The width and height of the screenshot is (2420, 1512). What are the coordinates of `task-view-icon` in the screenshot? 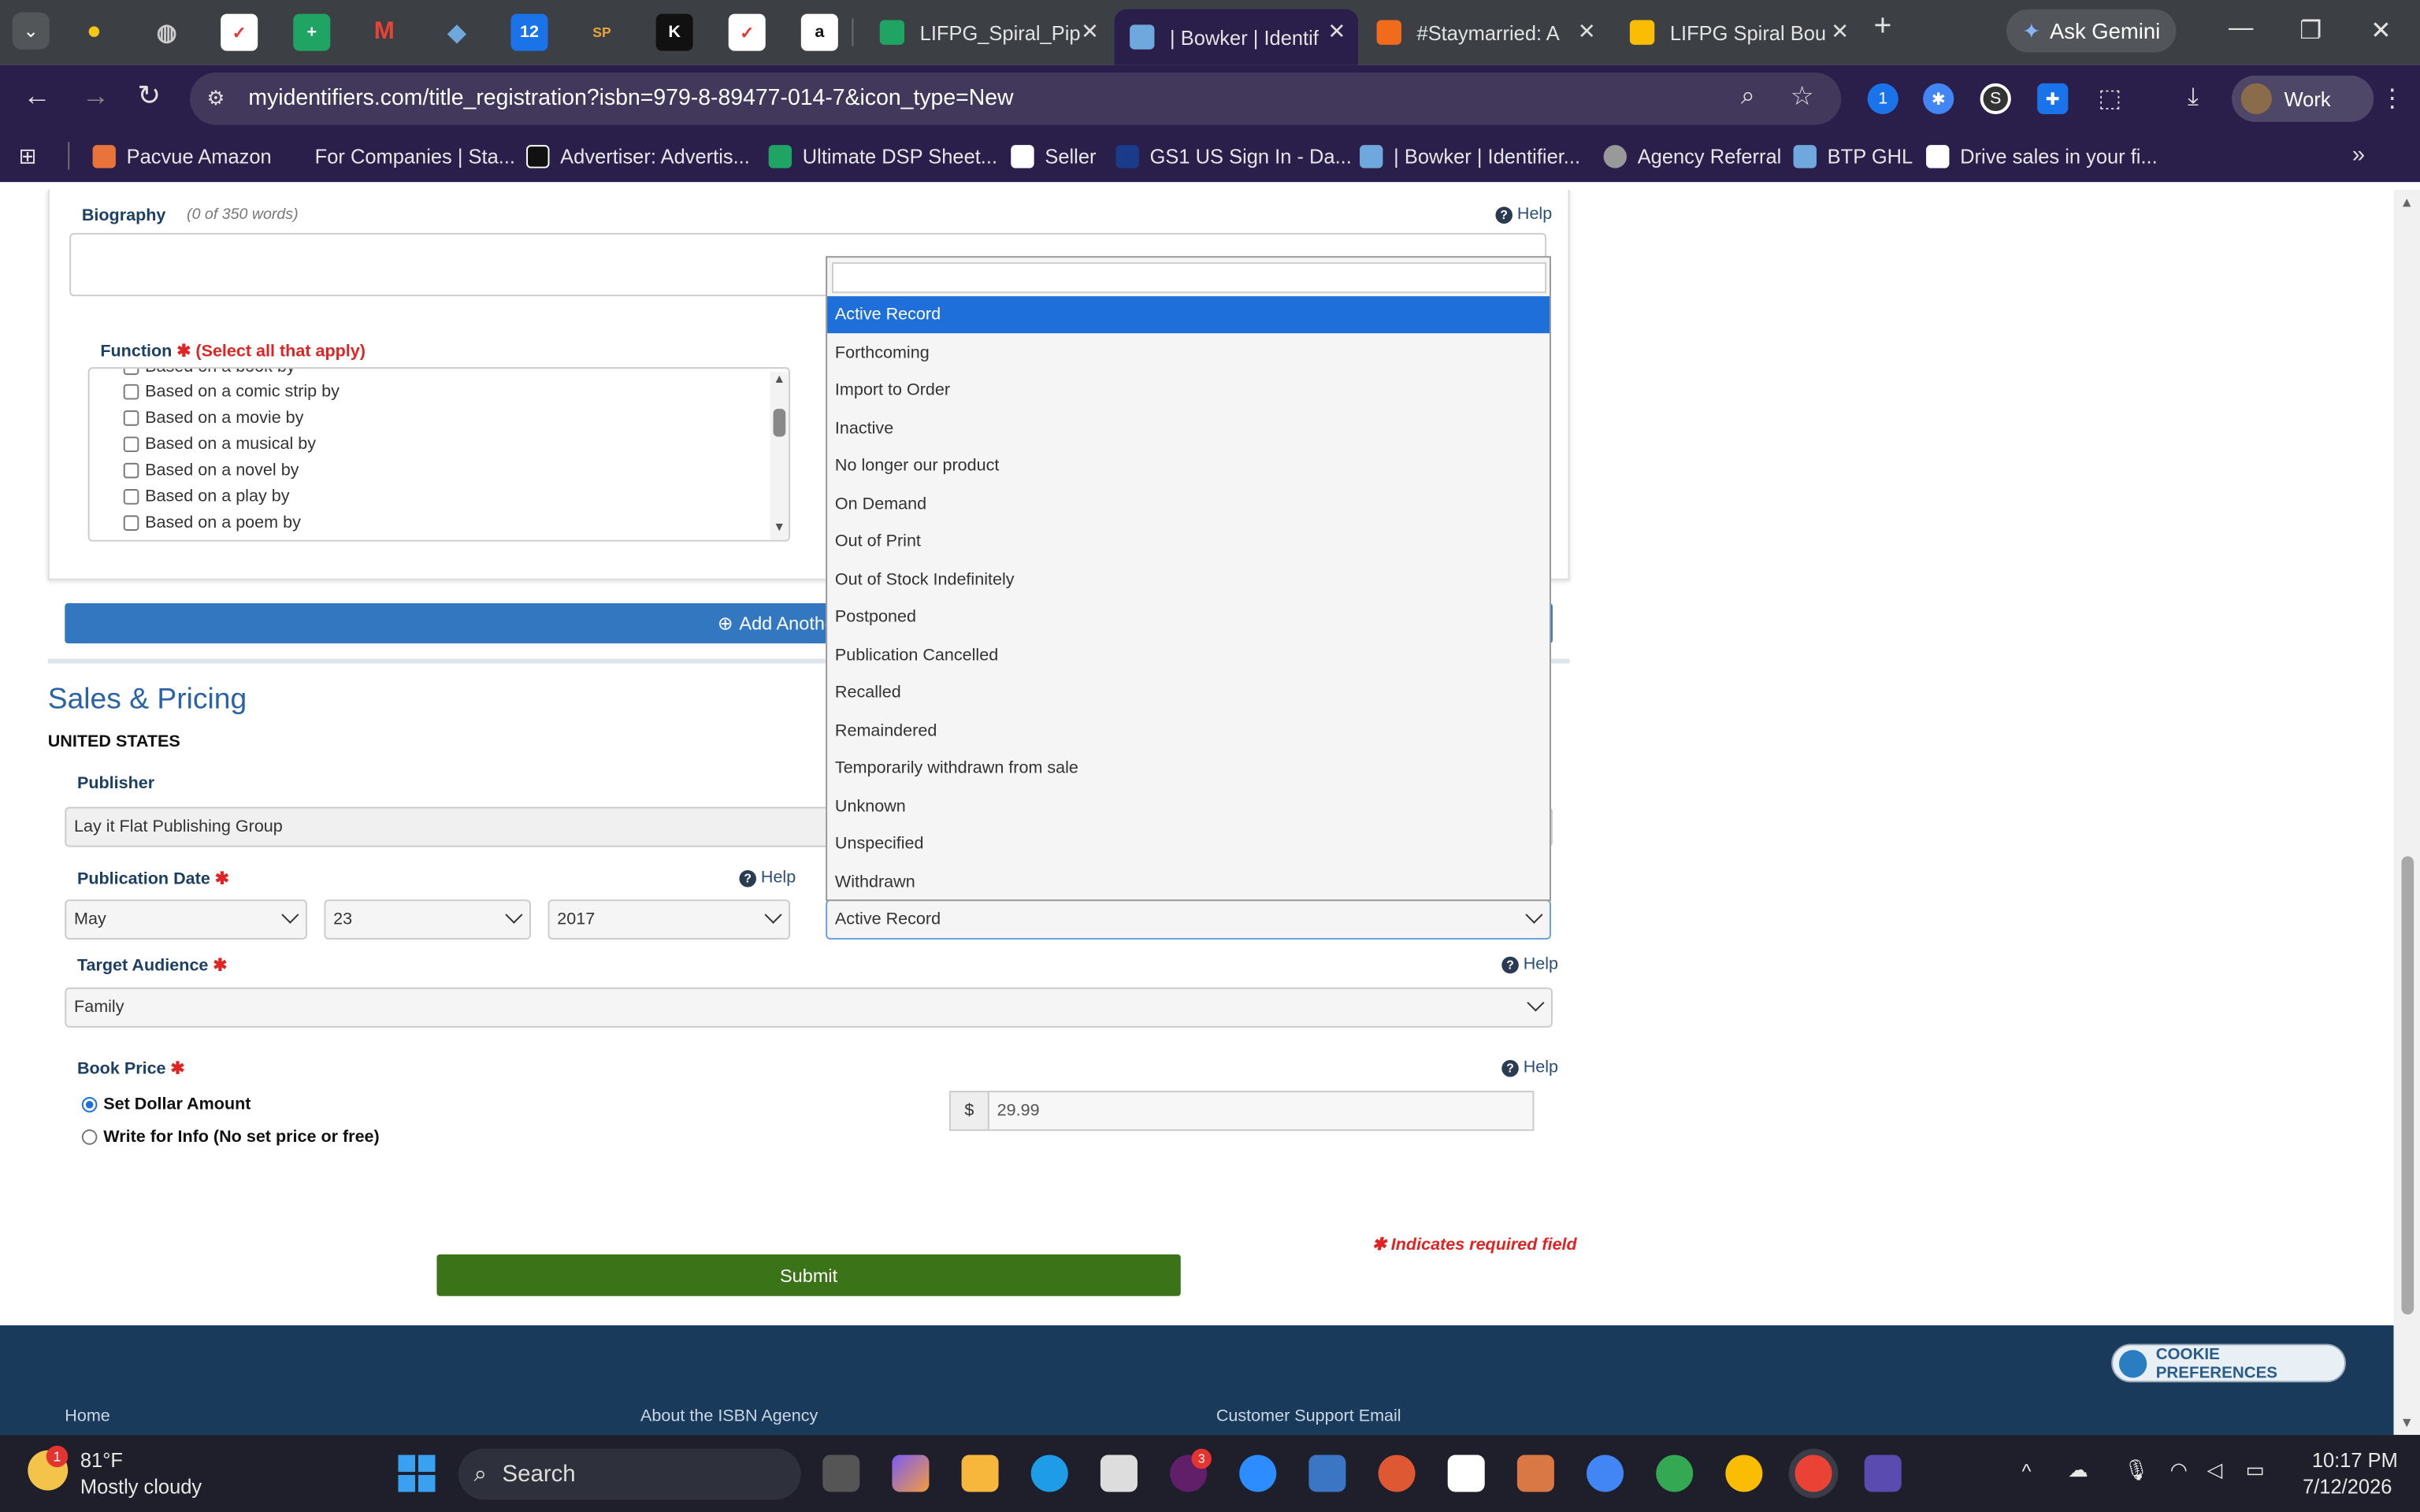 It's located at (841, 1473).